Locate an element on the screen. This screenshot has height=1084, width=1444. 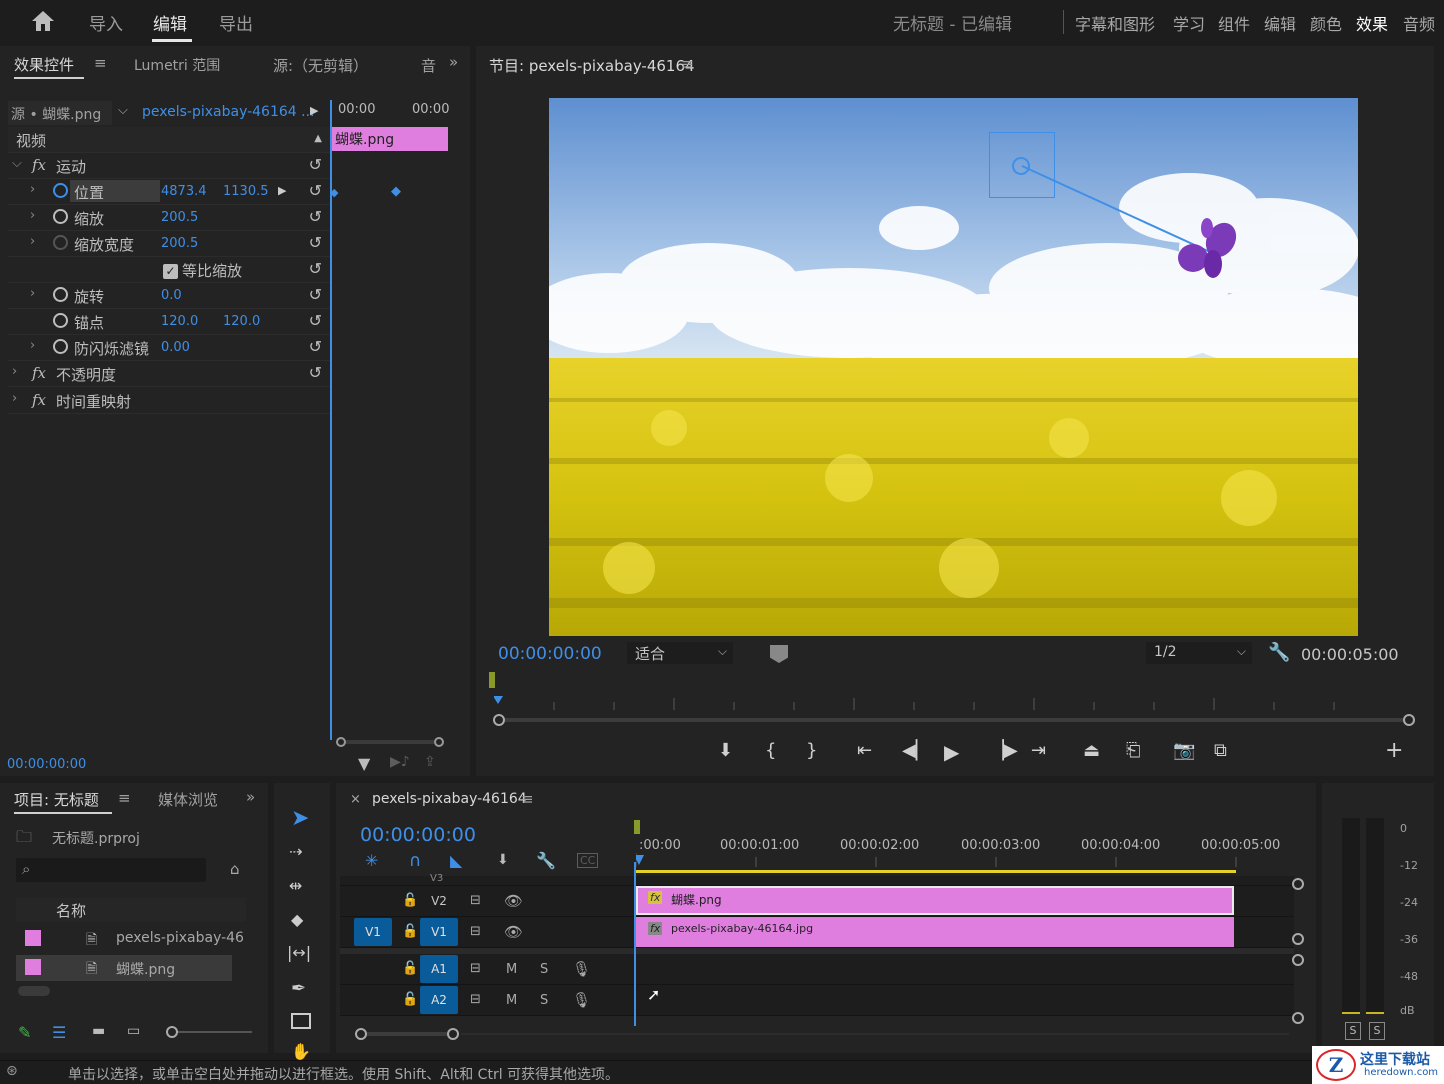
vscroll-handle-top-audio is located at coordinates (1298, 960).